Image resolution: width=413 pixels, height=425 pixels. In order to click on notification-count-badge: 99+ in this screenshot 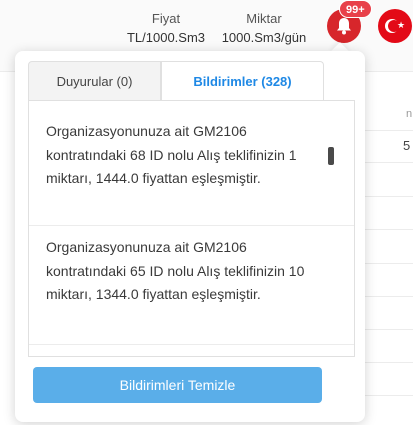, I will do `click(355, 9)`.